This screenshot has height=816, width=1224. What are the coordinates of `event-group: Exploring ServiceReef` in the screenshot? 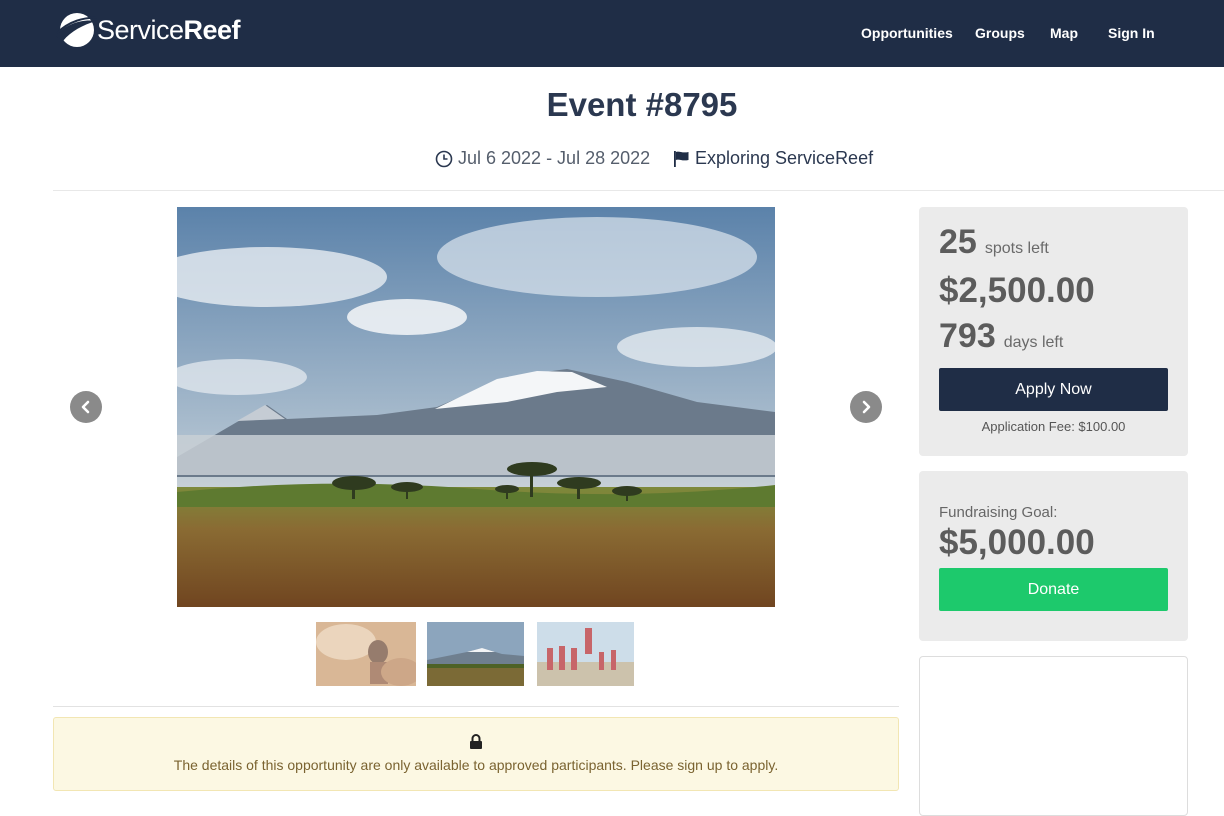 It's located at (773, 158).